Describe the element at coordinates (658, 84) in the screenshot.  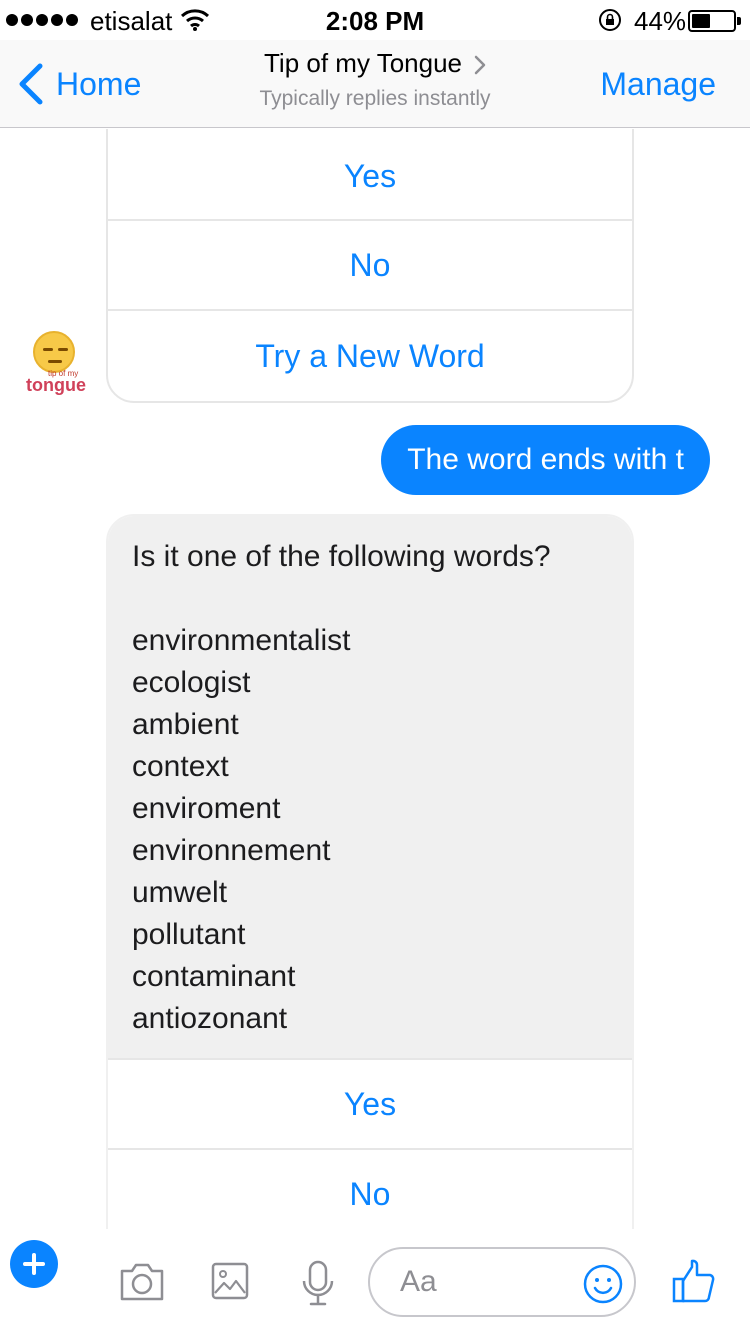
I see `manage-button: Manage` at that location.